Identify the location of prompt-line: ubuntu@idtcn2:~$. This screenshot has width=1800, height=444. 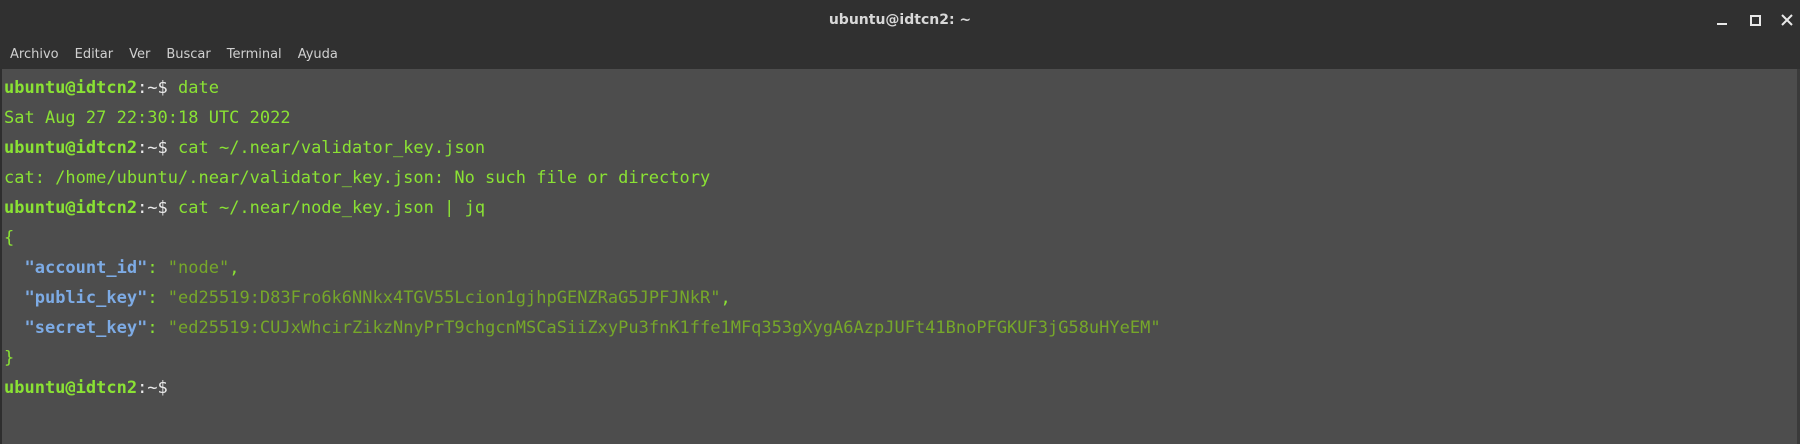
(900, 388).